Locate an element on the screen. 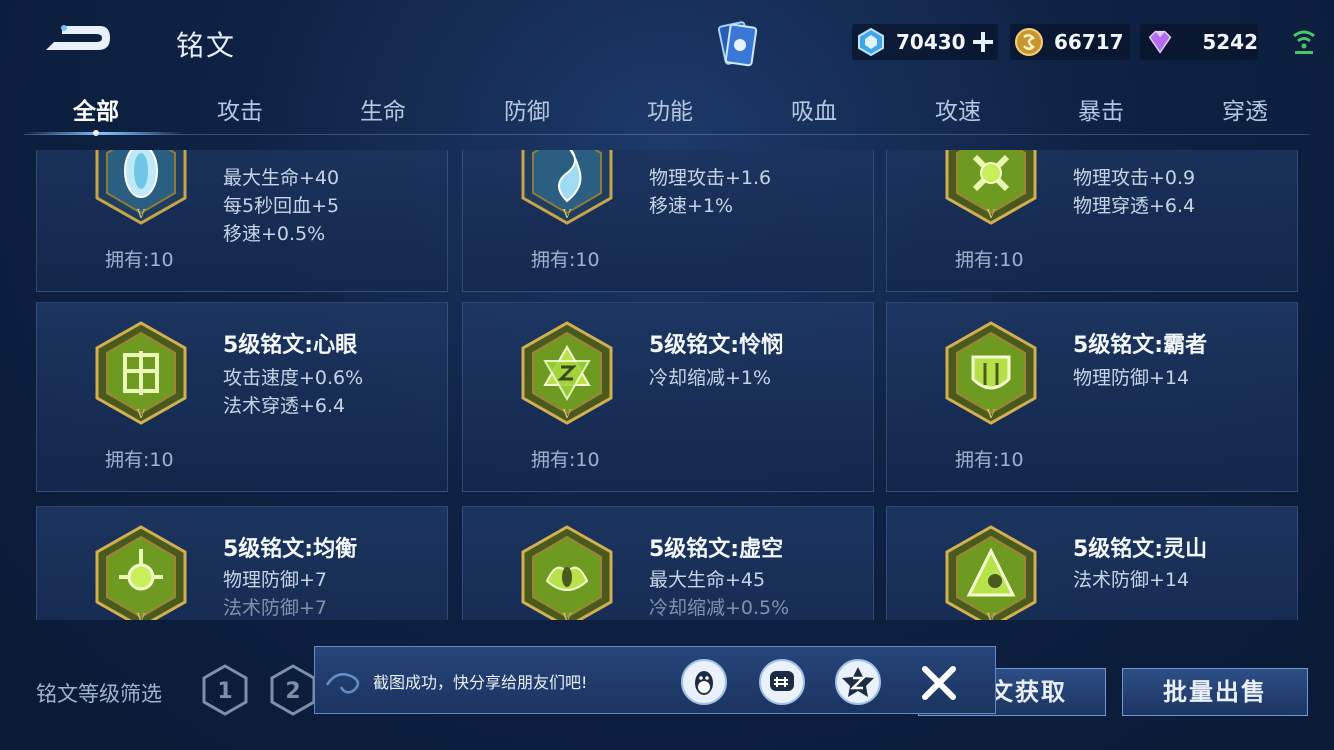 This screenshot has width=1334, height=750. crystal-currency: 70430 is located at coordinates (925, 42).